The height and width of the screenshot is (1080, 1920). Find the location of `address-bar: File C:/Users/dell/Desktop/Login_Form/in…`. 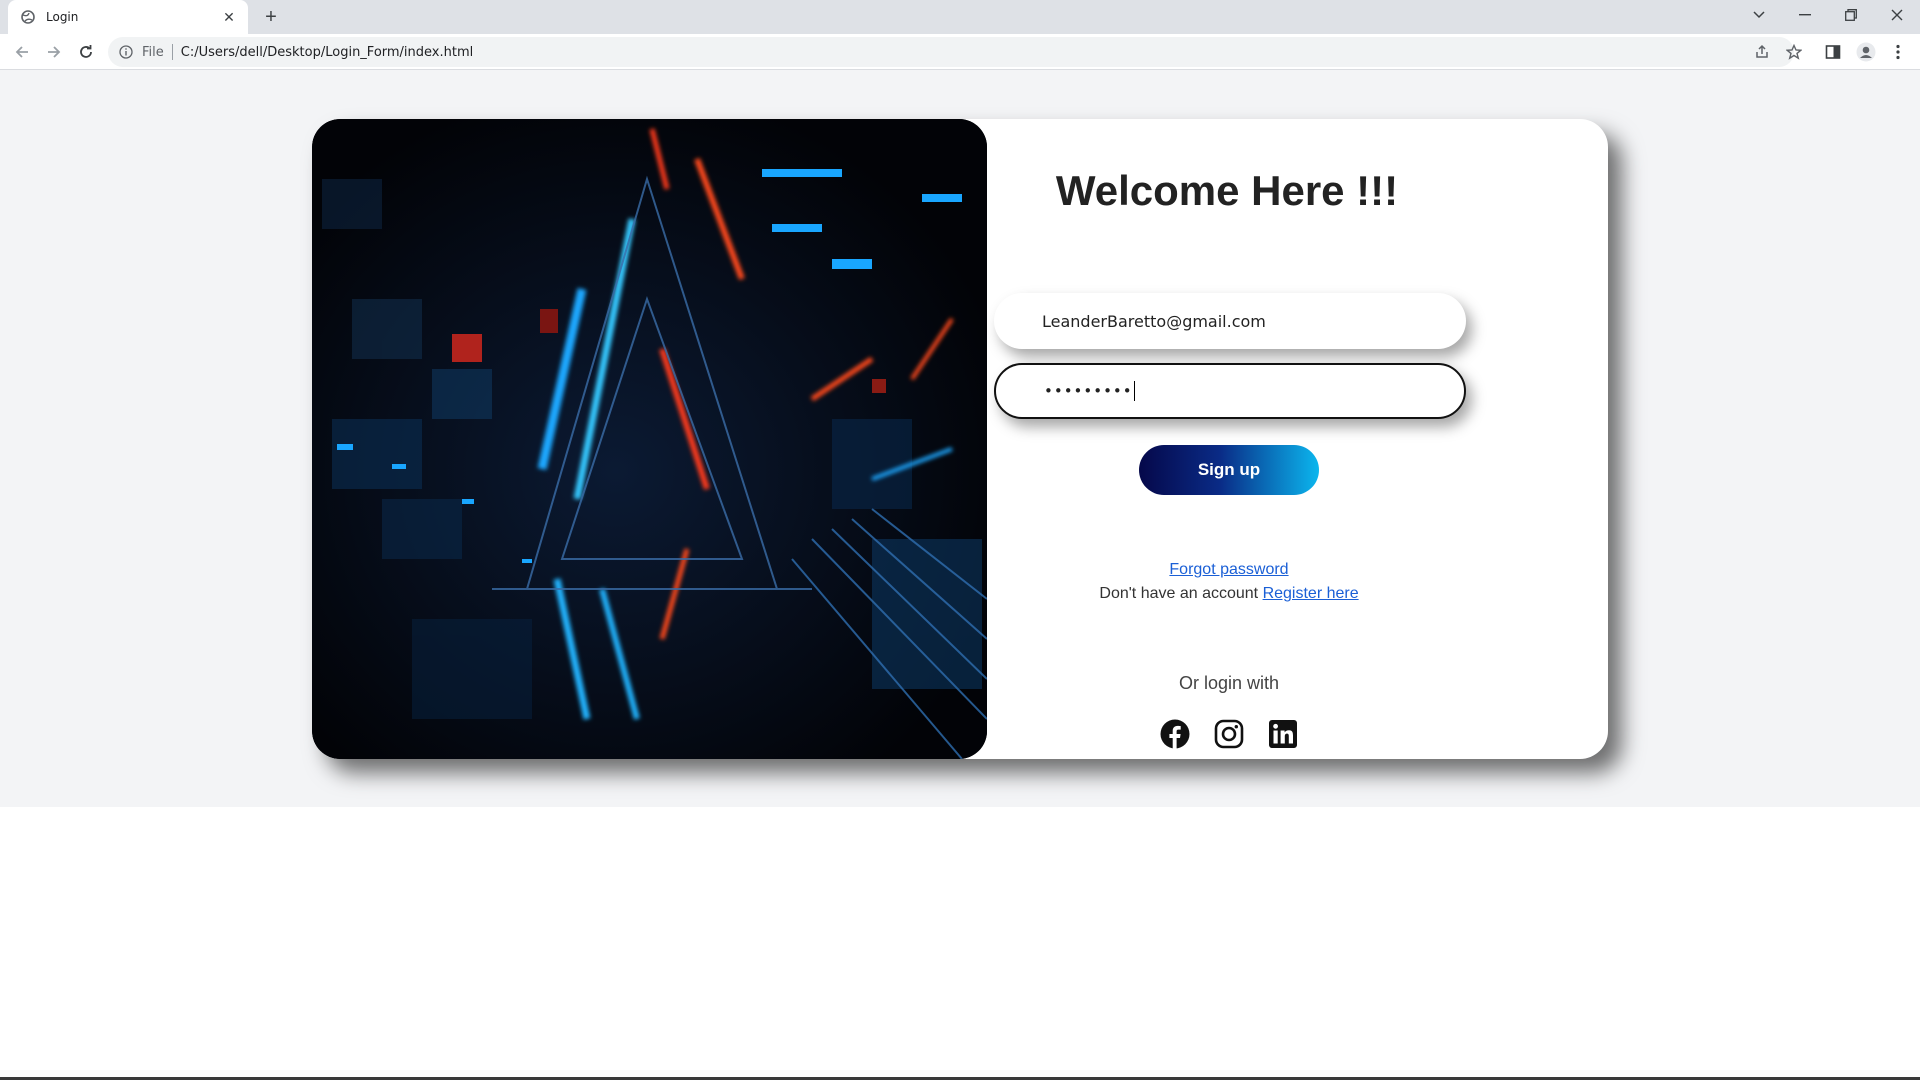

address-bar: File C:/Users/dell/Desktop/Login_Form/in… is located at coordinates (951, 52).